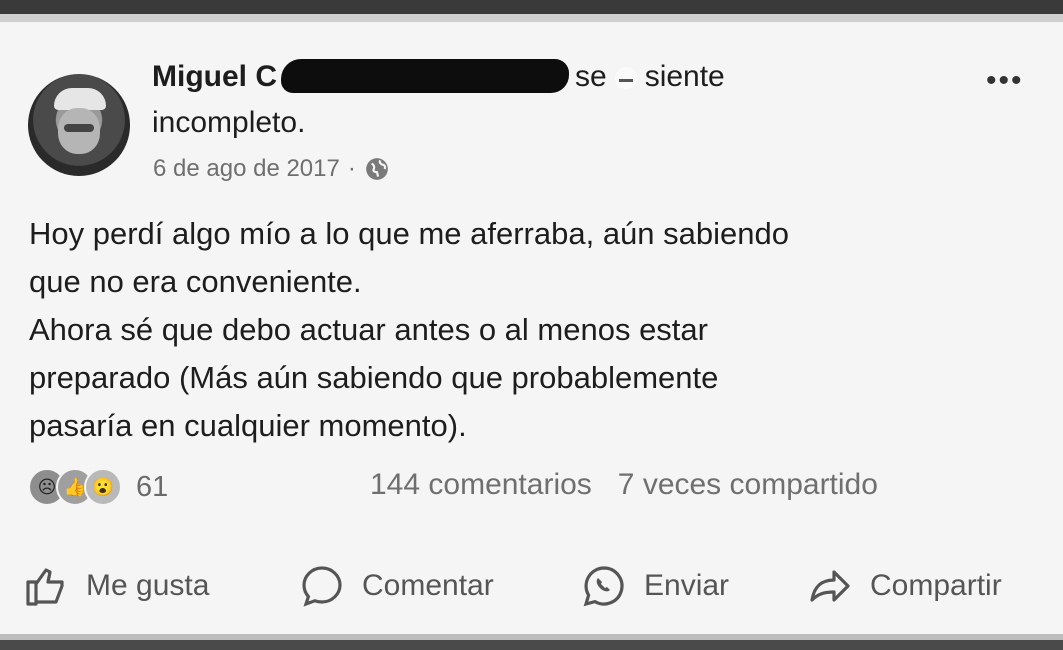 The height and width of the screenshot is (650, 1063). Describe the element at coordinates (79, 128) in the screenshot. I see `avatar-eyes` at that location.